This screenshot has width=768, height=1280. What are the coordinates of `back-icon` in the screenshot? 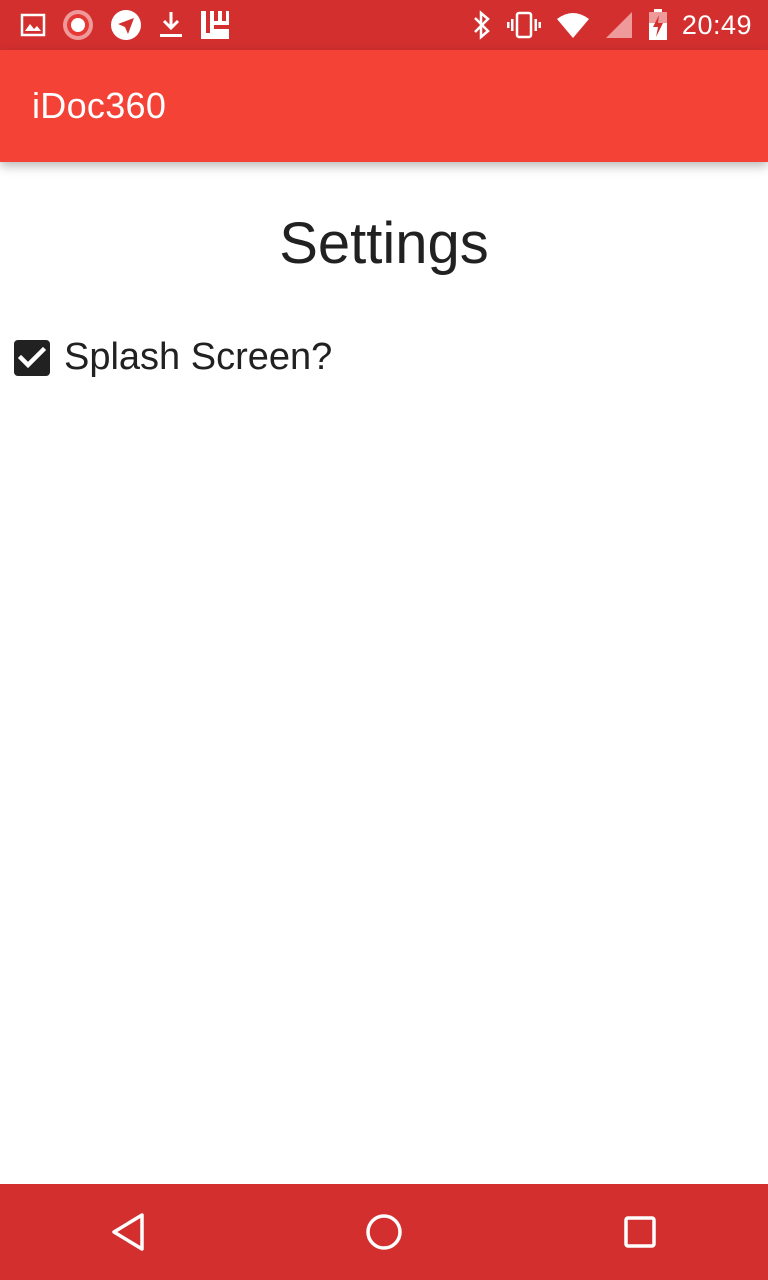 It's located at (128, 1232).